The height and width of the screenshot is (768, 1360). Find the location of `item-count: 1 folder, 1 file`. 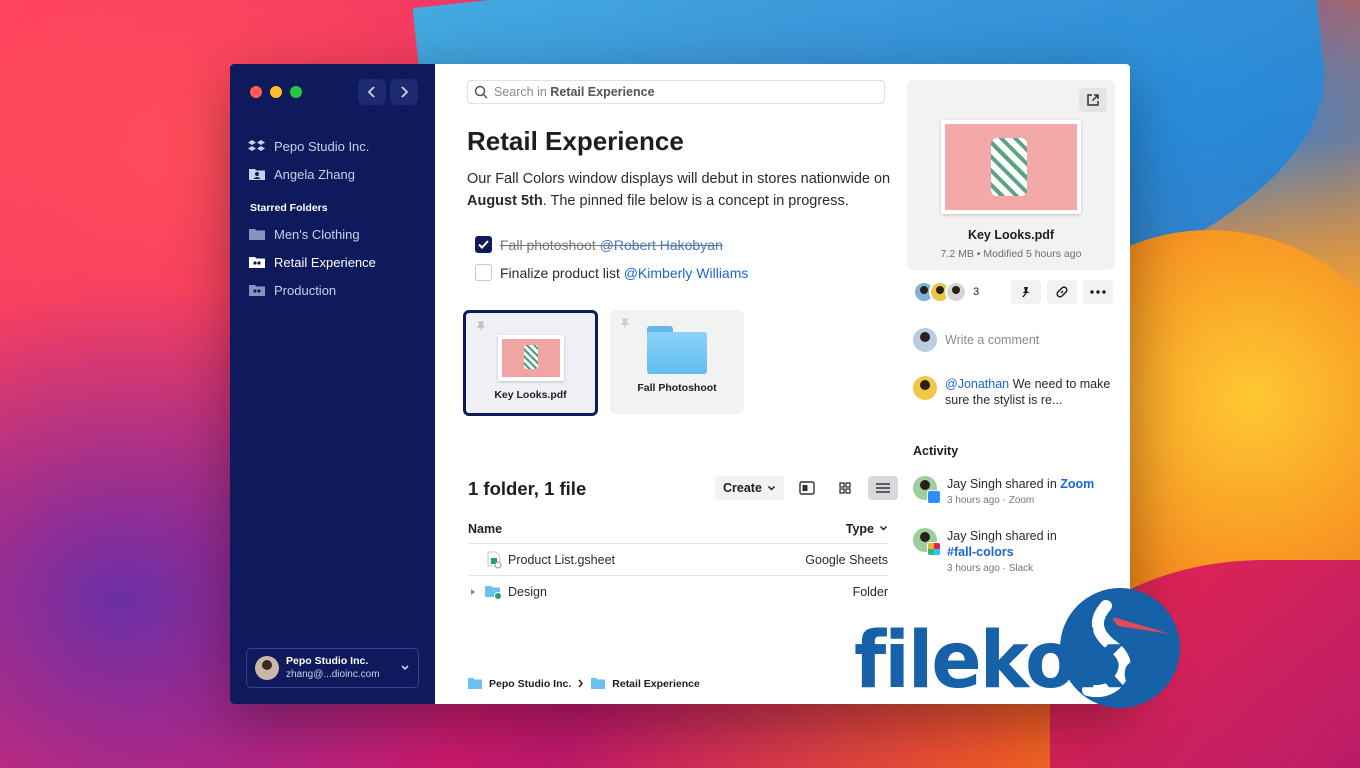

item-count: 1 folder, 1 file is located at coordinates (527, 488).